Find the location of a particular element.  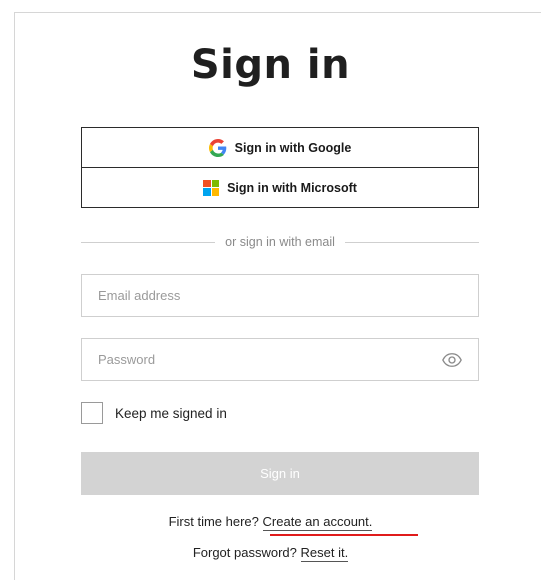

divider-line-right is located at coordinates (412, 242).